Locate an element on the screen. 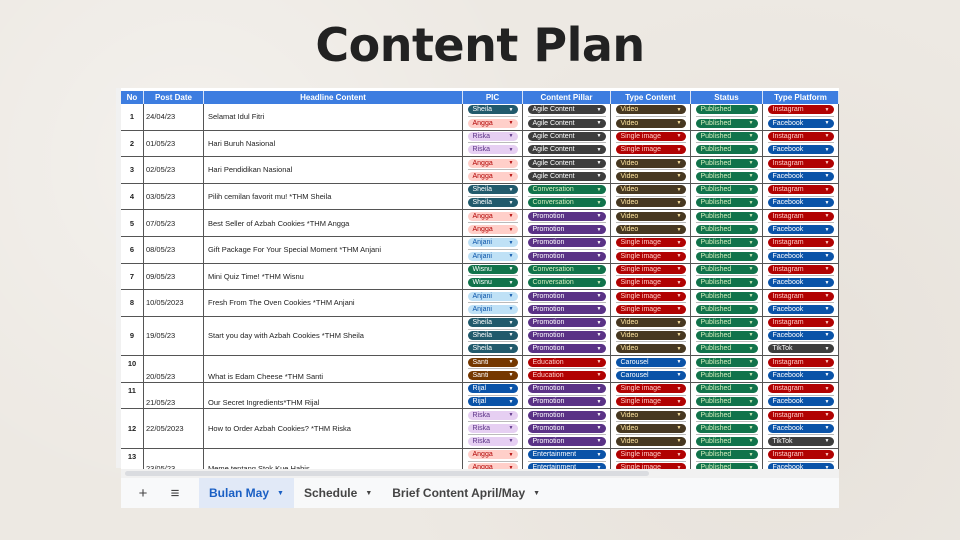  cell-no: 1 is located at coordinates (132, 117).